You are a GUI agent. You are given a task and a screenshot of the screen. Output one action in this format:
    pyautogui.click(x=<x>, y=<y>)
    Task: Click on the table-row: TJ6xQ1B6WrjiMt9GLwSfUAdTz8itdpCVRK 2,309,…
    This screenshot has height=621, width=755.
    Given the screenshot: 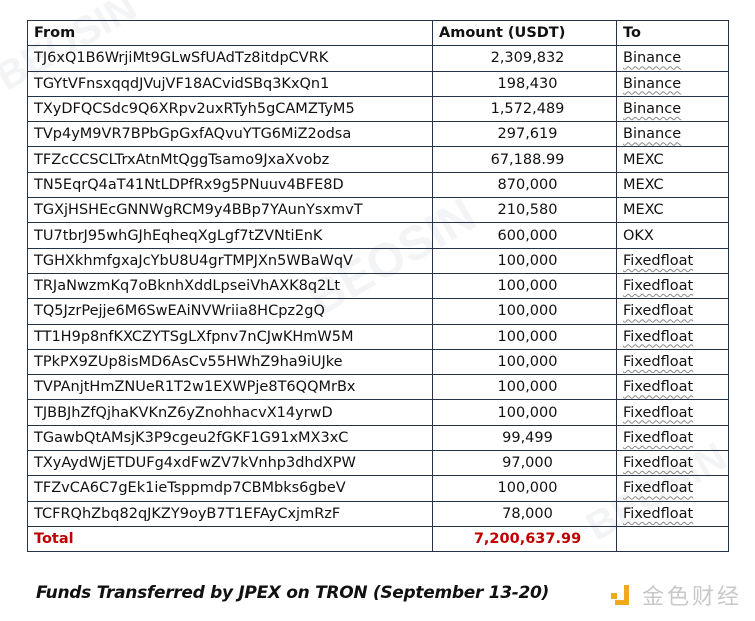 What is the action you would take?
    pyautogui.click(x=378, y=58)
    